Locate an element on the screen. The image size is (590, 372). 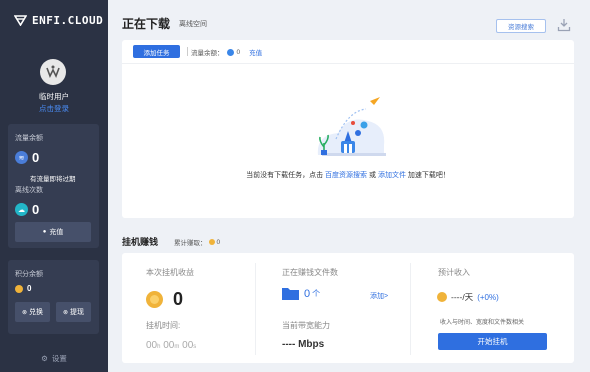
brand-name: ENFI.CLOUD is located at coordinates (68, 20).